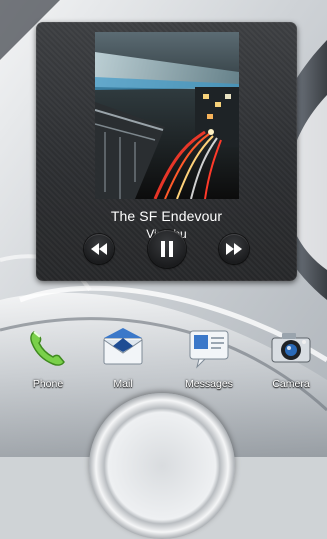 The image size is (327, 539). What do you see at coordinates (291, 384) in the screenshot?
I see `dock-camera-label: Camera` at bounding box center [291, 384].